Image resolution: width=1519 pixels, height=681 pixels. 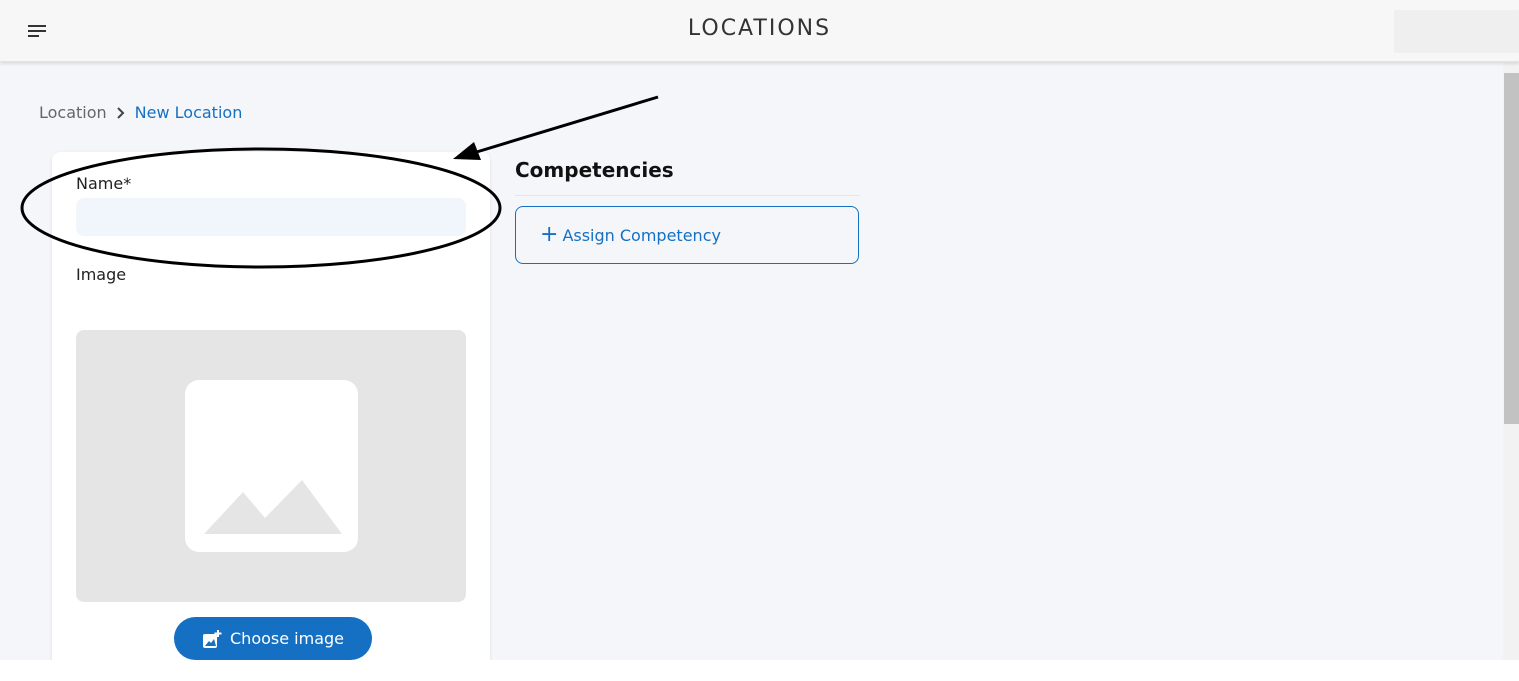 What do you see at coordinates (549, 234) in the screenshot?
I see `plus-icon: +` at bounding box center [549, 234].